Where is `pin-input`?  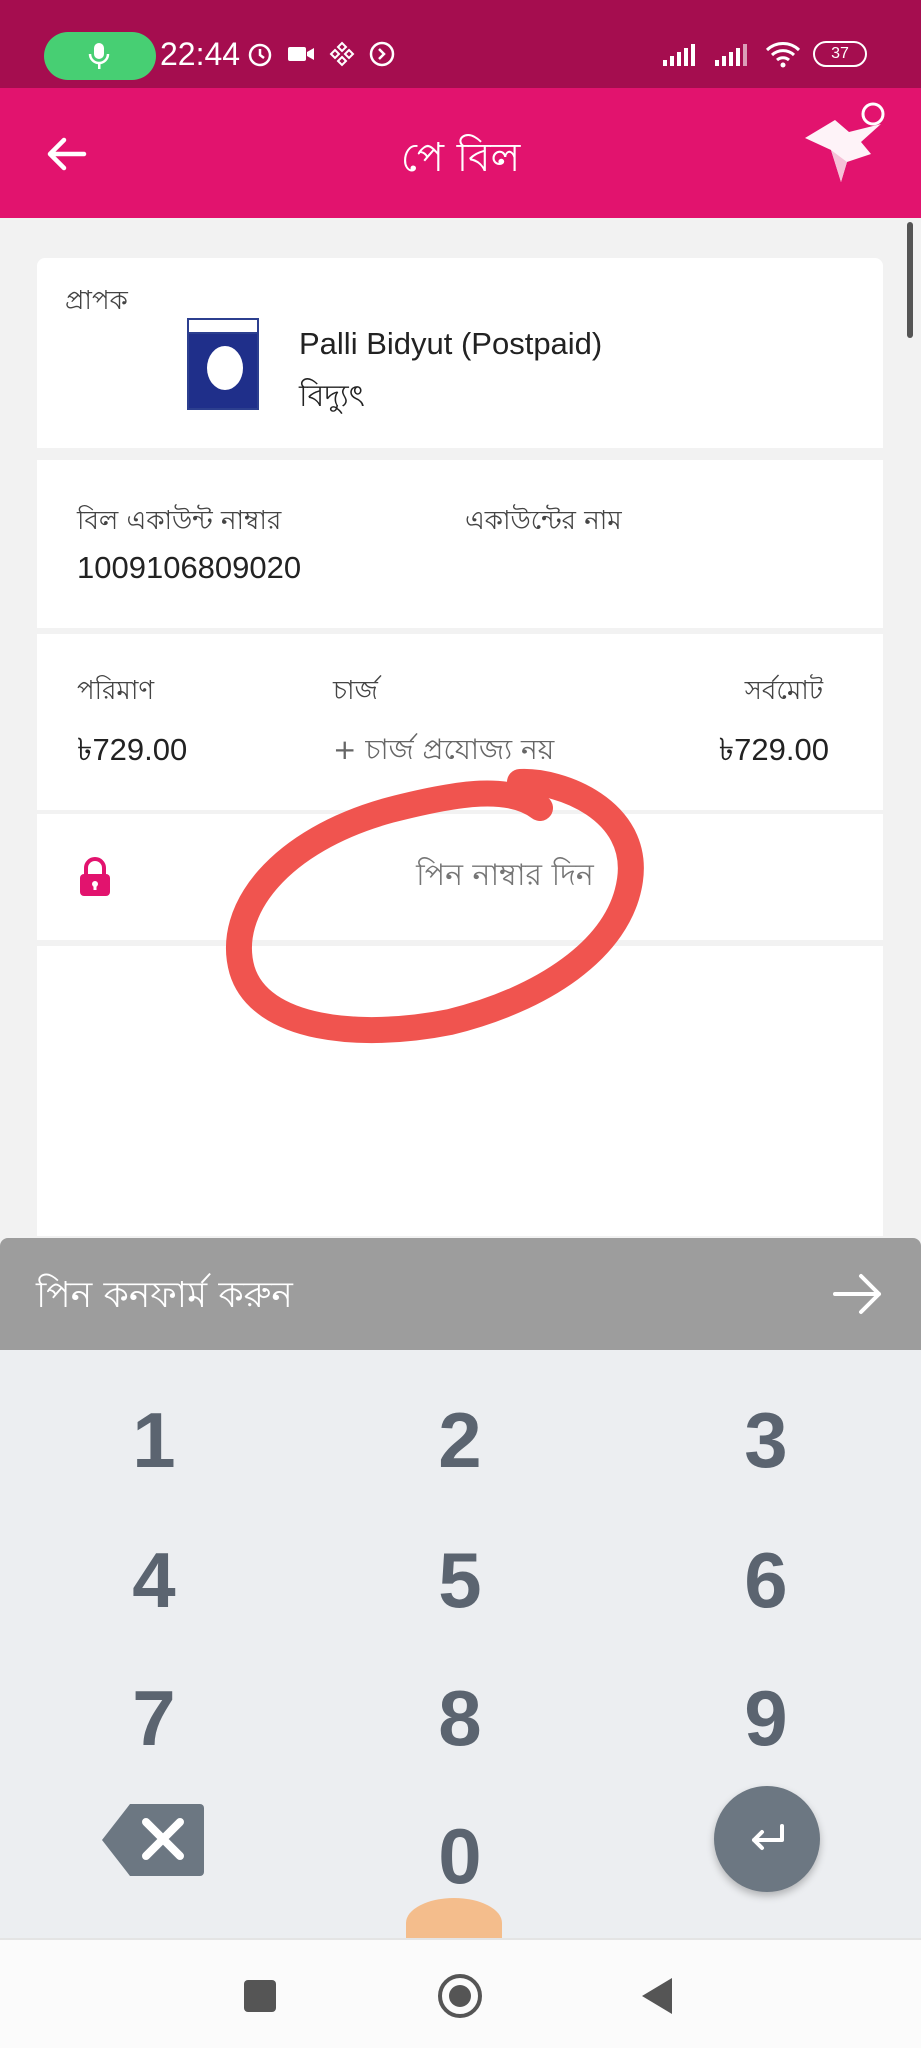 pin-input is located at coordinates (505, 875).